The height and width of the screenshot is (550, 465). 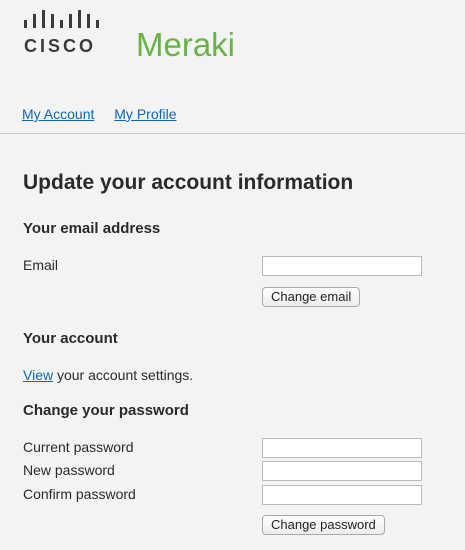 I want to click on page-title: Update your account information, so click(x=188, y=182).